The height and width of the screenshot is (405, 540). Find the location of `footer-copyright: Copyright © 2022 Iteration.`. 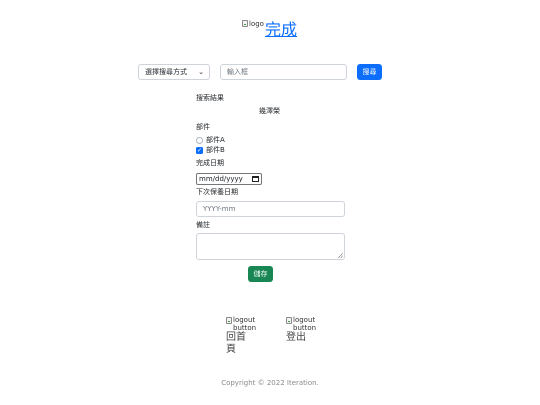

footer-copyright: Copyright © 2022 Iteration. is located at coordinates (270, 383).